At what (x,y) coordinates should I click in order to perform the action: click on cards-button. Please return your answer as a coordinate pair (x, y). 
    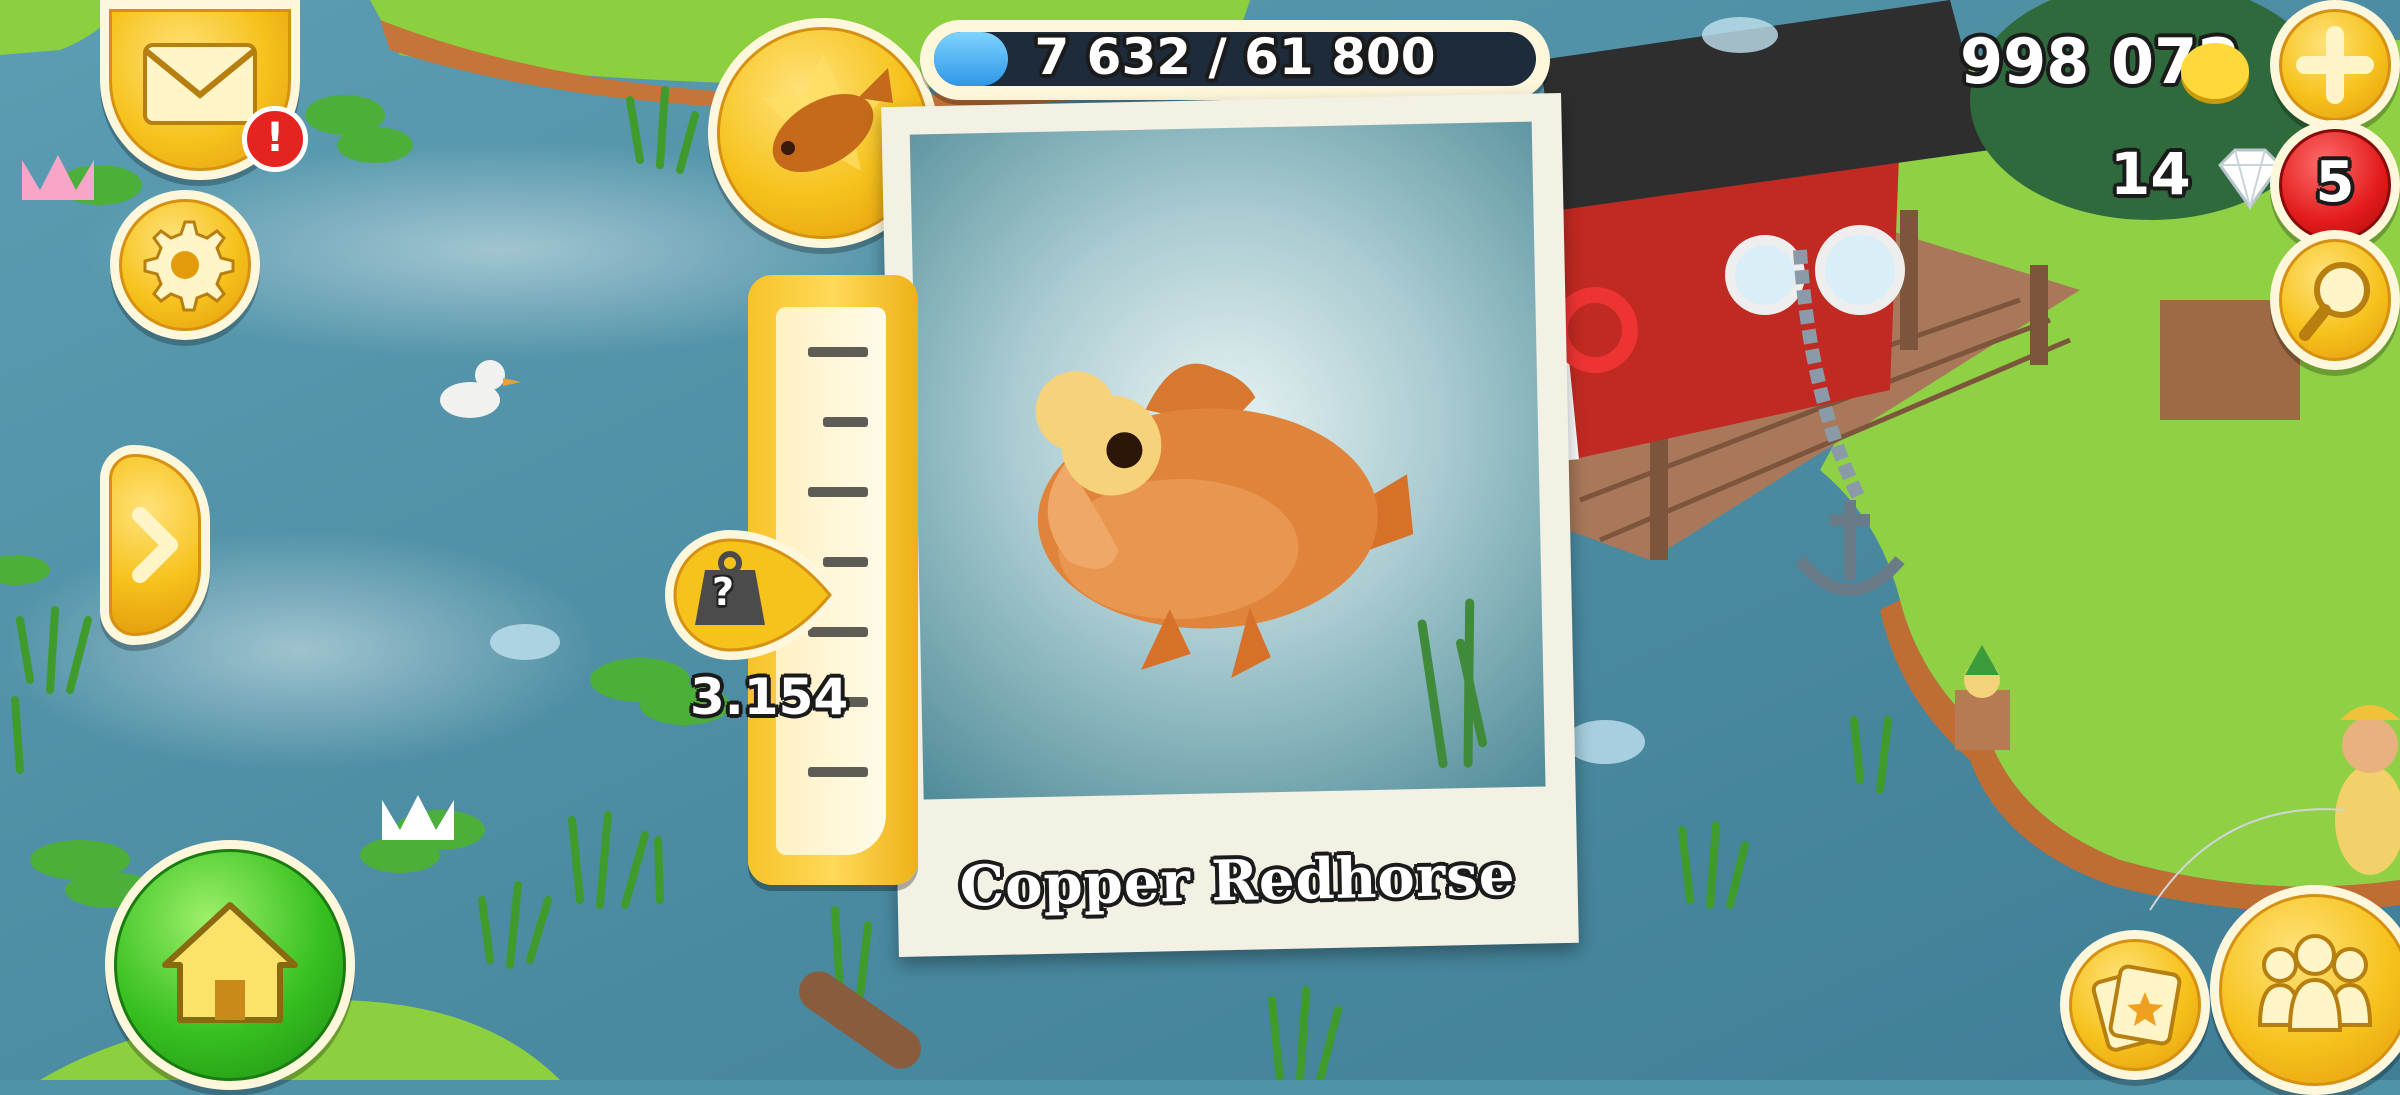
    Looking at the image, I should click on (2135, 1005).